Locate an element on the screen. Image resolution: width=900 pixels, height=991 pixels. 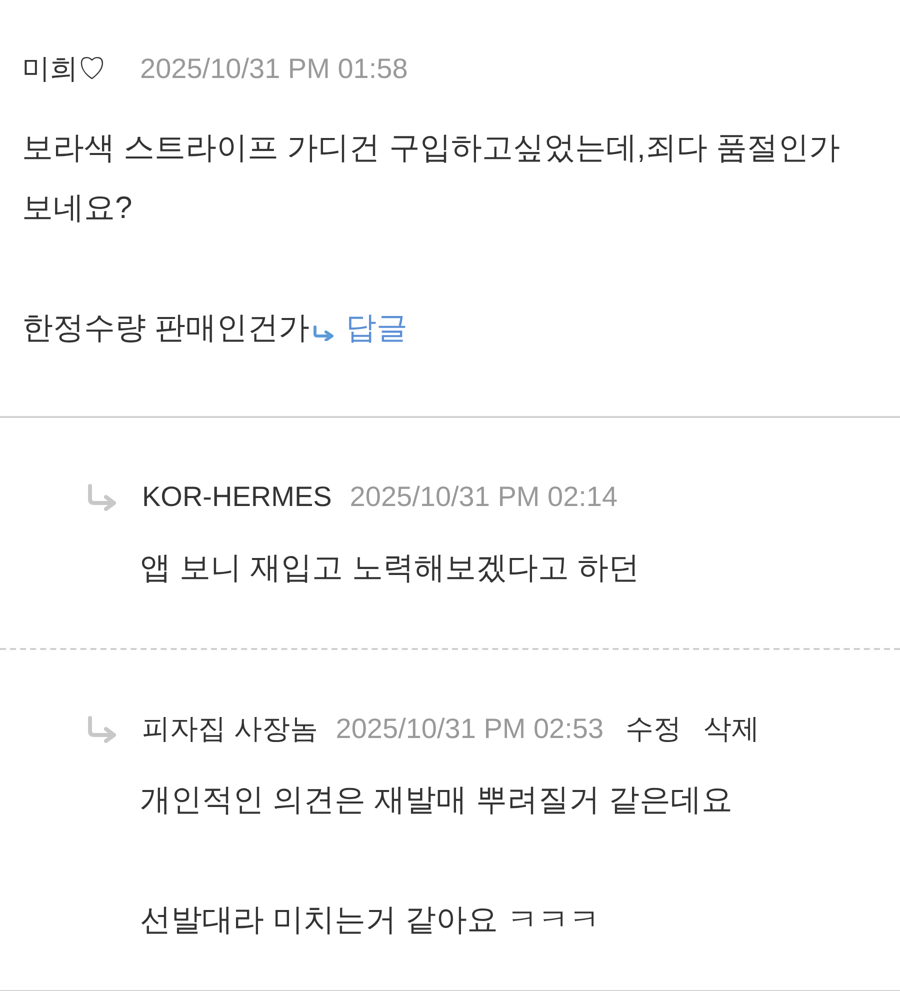
comment-time: 2025/10/31 PM 01:58 is located at coordinates (274, 69).